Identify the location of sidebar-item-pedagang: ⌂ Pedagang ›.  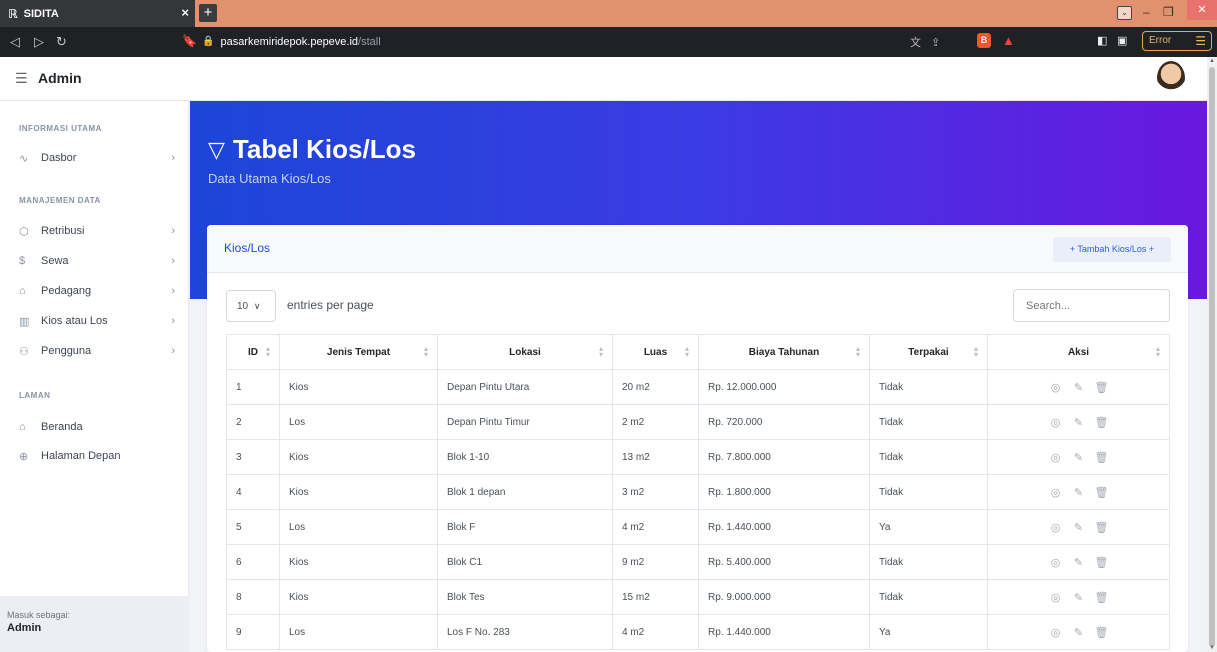
(99, 291).